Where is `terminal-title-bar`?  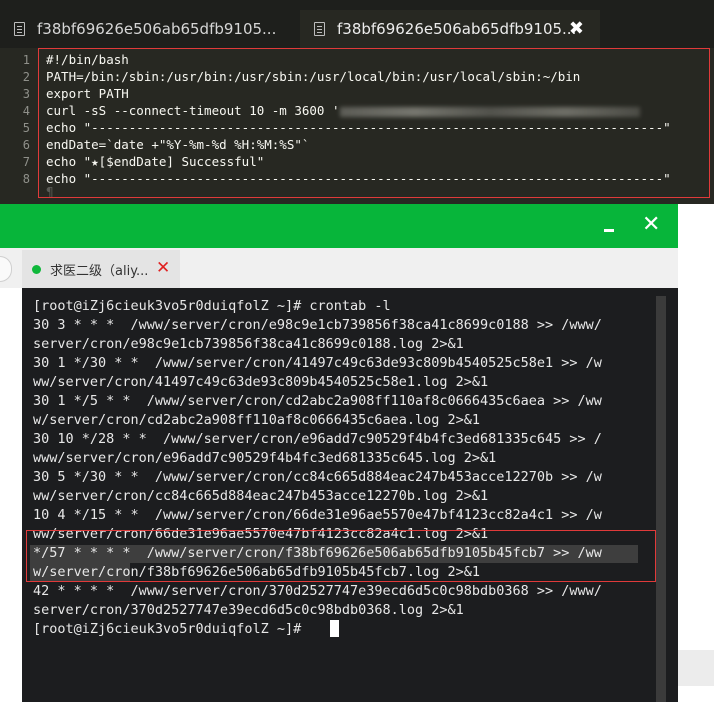 terminal-title-bar is located at coordinates (339, 226).